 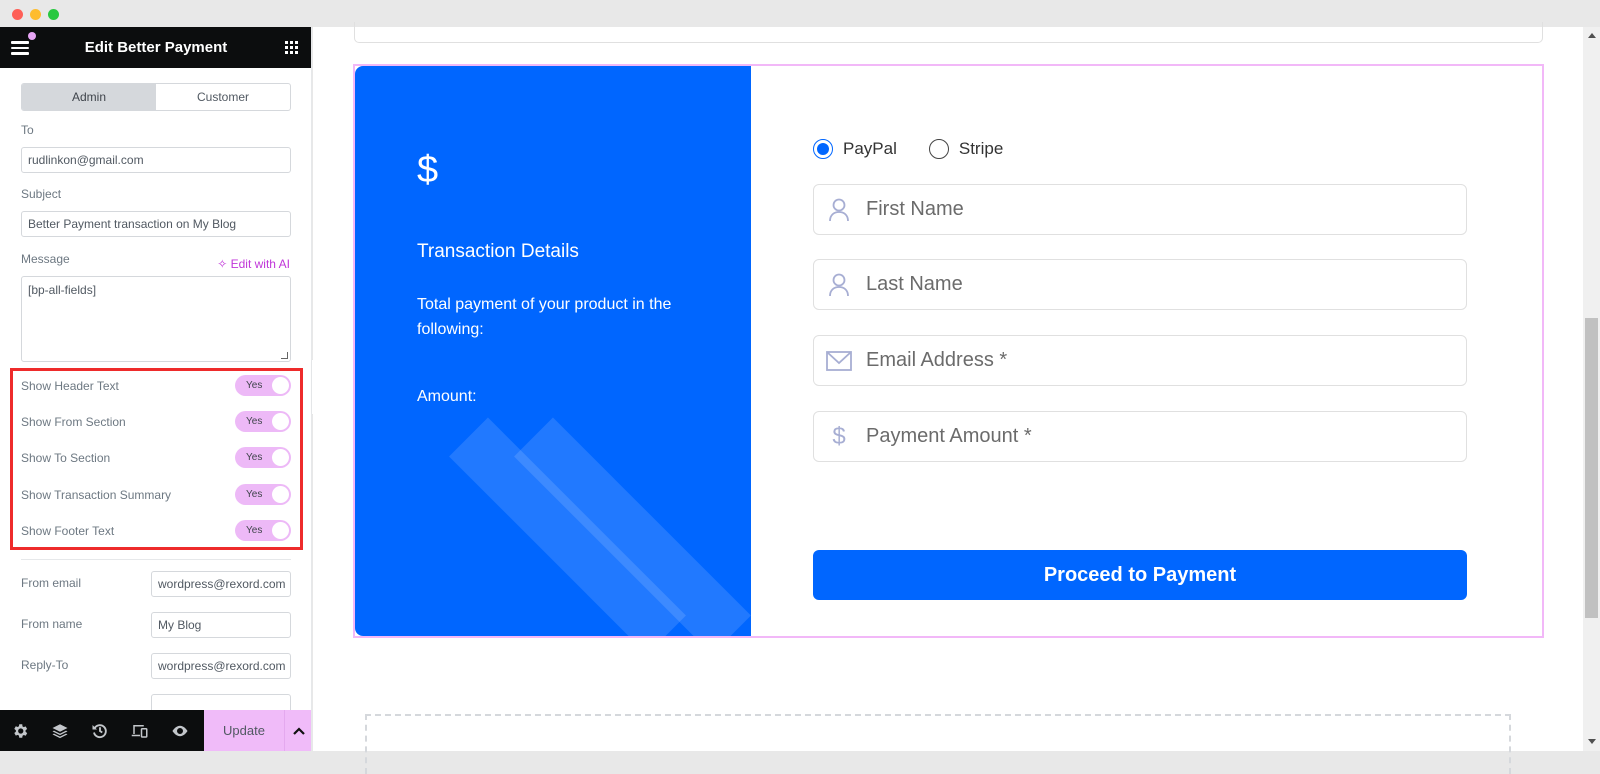 I want to click on message-label: Message, so click(x=45, y=259).